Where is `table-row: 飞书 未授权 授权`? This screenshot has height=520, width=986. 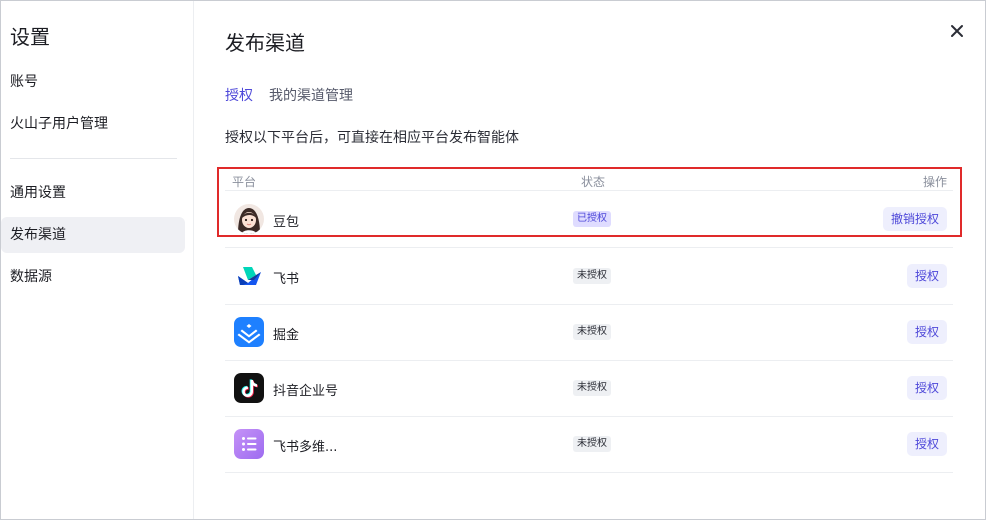 table-row: 飞书 未授权 授权 is located at coordinates (589, 276).